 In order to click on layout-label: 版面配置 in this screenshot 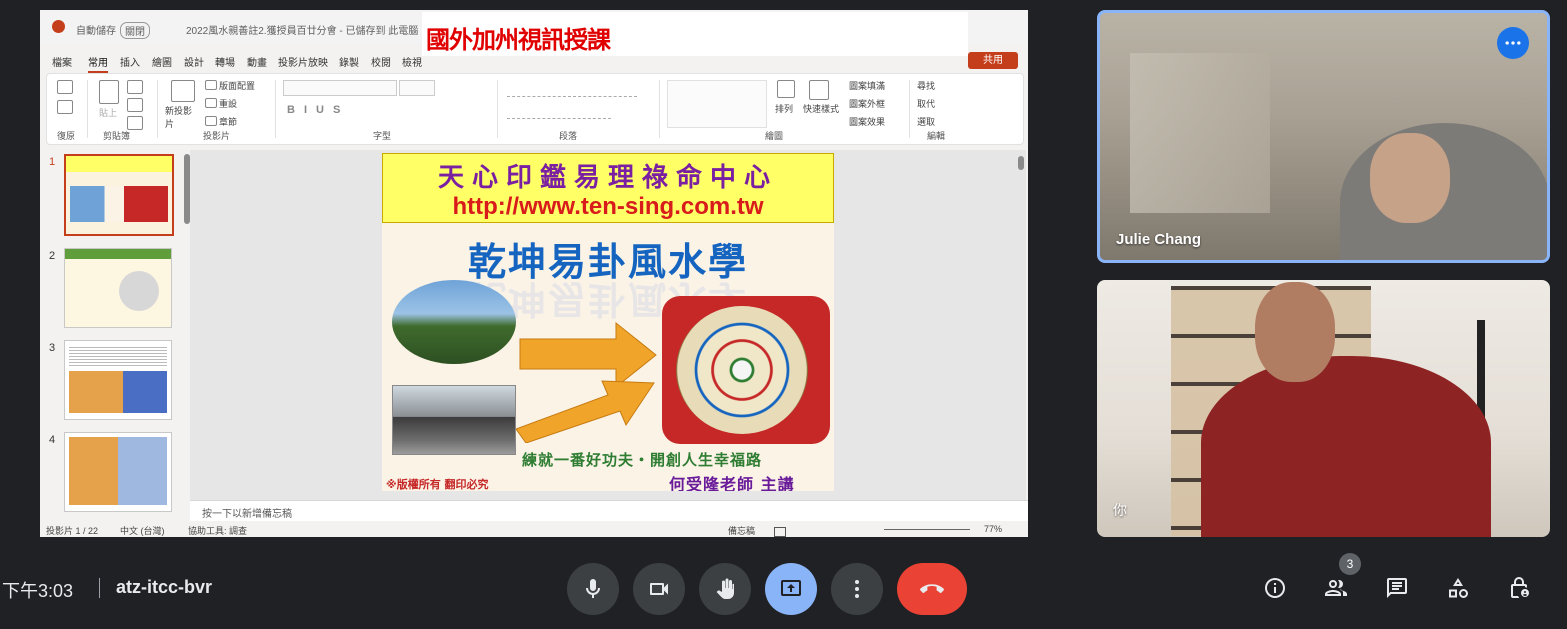, I will do `click(237, 85)`.